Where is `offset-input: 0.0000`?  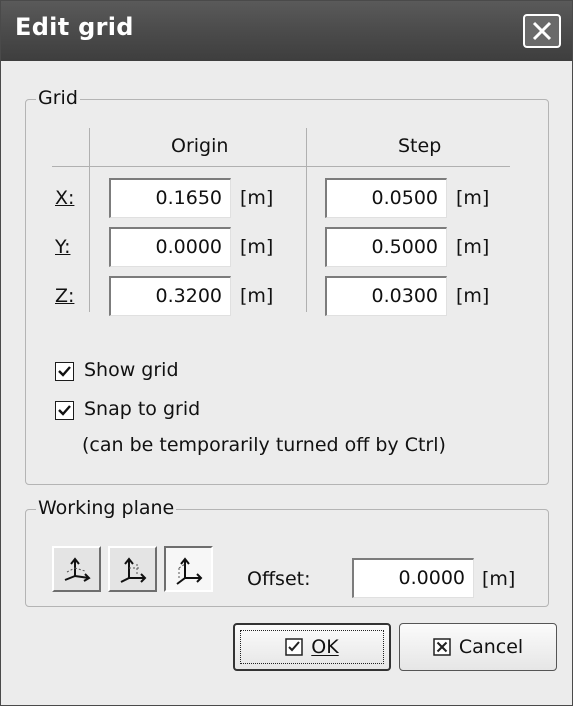
offset-input: 0.0000 is located at coordinates (413, 578).